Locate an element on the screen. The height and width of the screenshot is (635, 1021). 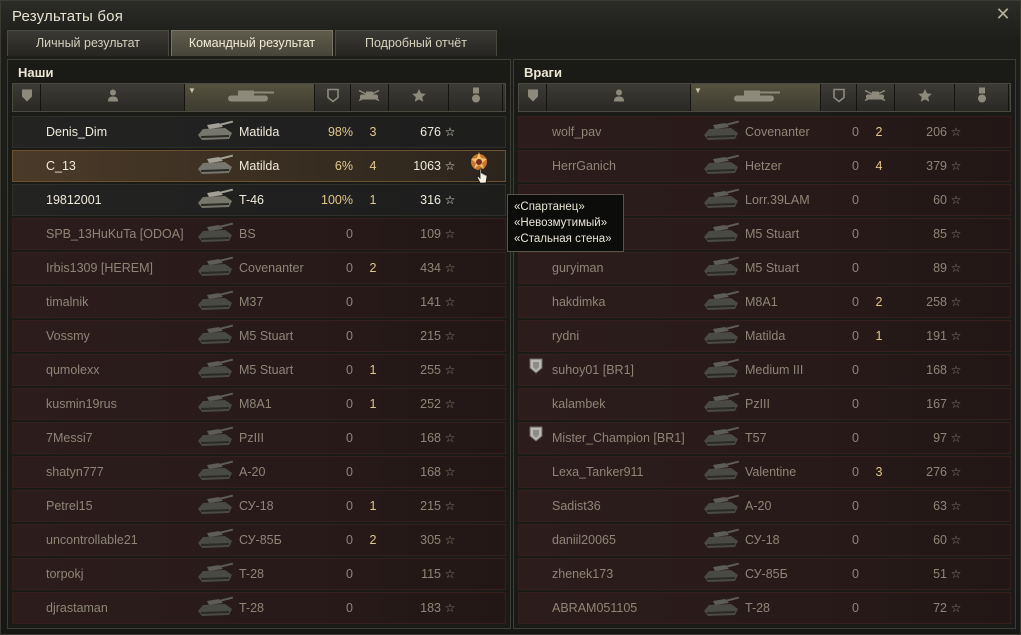
player-icon is located at coordinates (113, 97).